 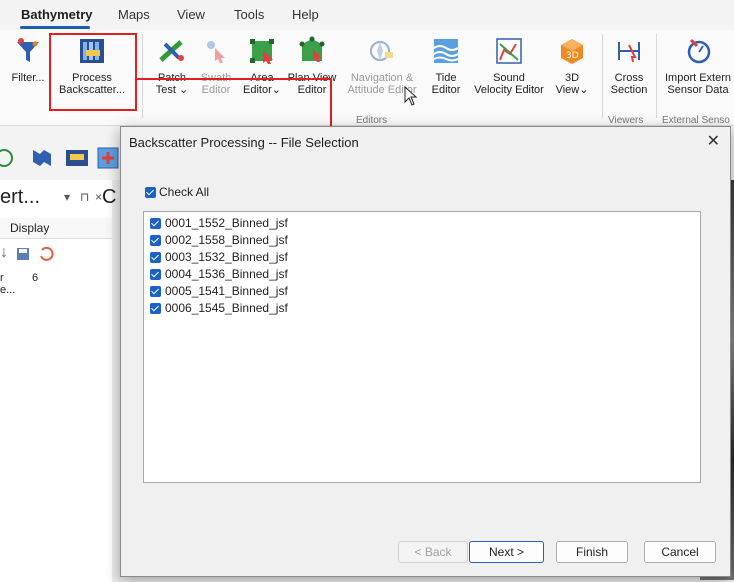 I want to click on sort-down-icon: ↓, so click(x=4, y=253).